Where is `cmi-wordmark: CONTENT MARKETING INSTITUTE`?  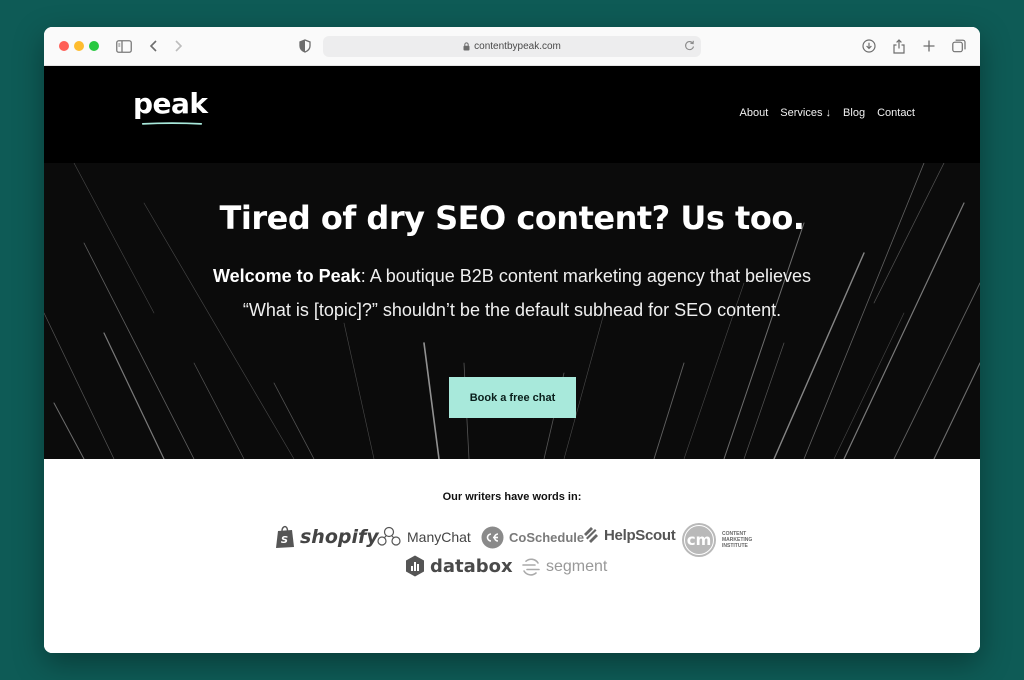 cmi-wordmark: CONTENT MARKETING INSTITUTE is located at coordinates (737, 540).